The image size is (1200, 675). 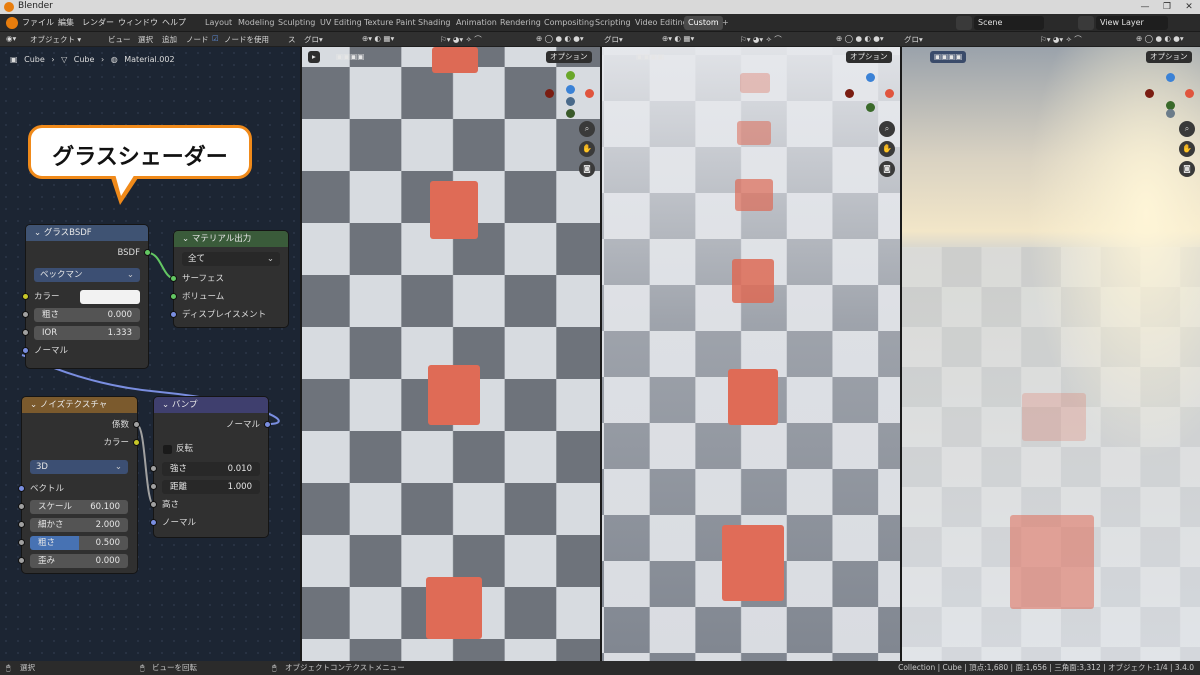 What do you see at coordinates (569, 23) in the screenshot?
I see `tab-compositing: Compositing` at bounding box center [569, 23].